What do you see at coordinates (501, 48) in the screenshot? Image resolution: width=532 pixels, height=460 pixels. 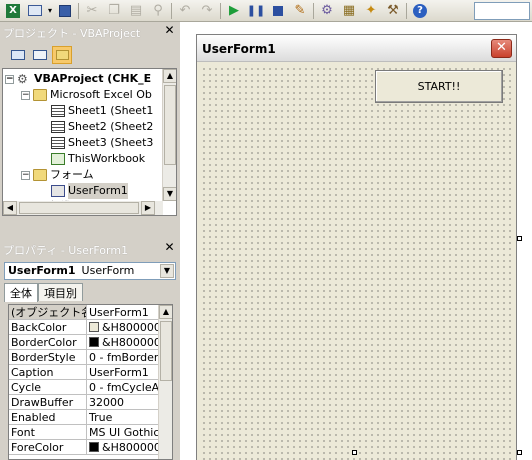 I see `close-icon: ✕` at bounding box center [501, 48].